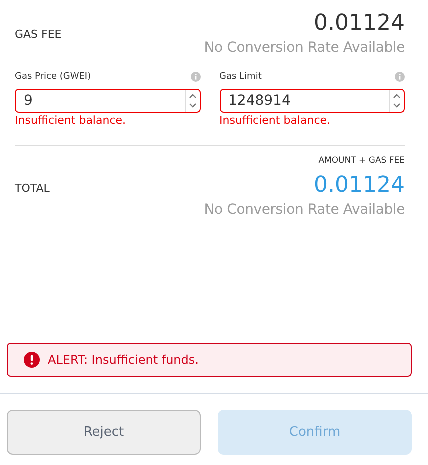 This screenshot has width=428, height=465. What do you see at coordinates (53, 77) in the screenshot?
I see `field-label: Gas Price (GWEI)` at bounding box center [53, 77].